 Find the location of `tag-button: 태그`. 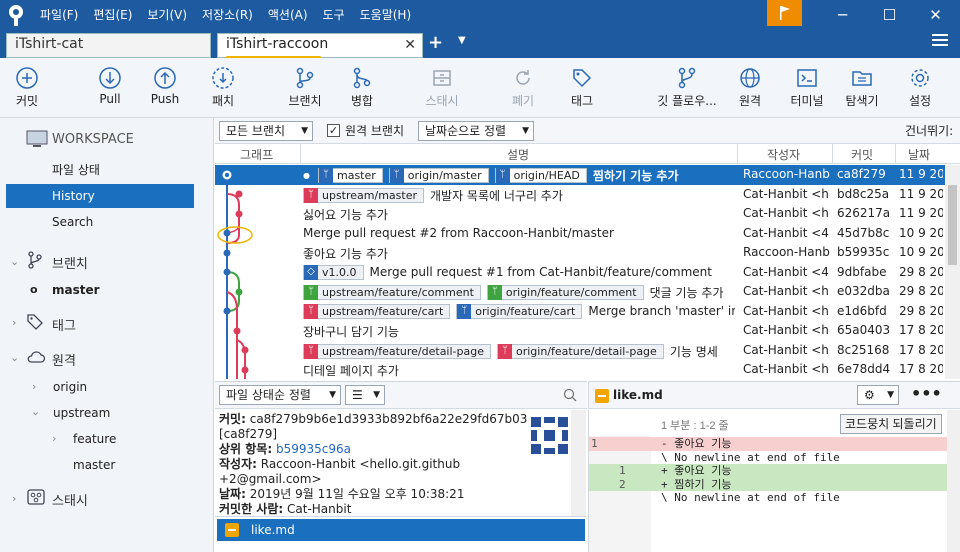

tag-button: 태그 is located at coordinates (582, 88).